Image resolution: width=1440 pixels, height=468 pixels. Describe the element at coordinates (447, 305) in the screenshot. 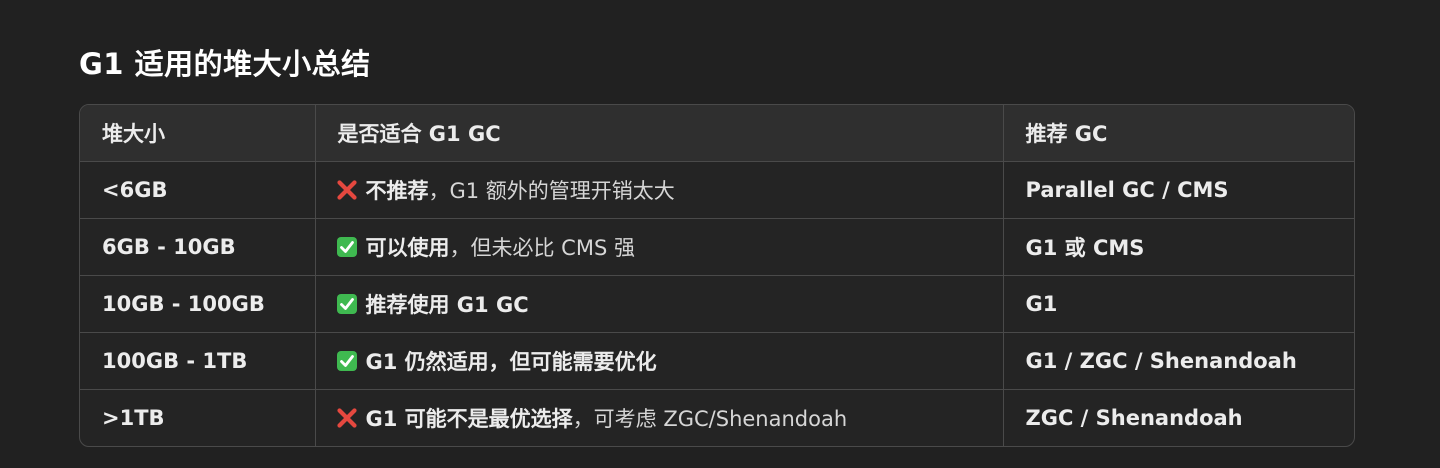

I see `suitability-verdict: 推荐使用 G1 GC` at that location.